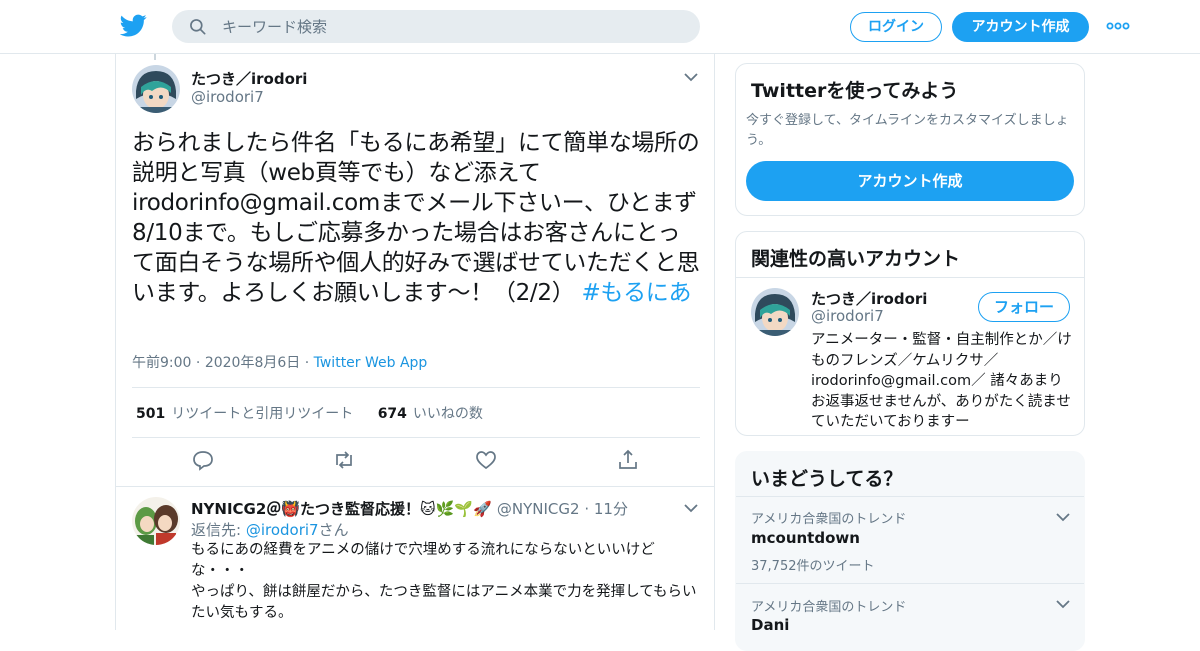  I want to click on like-icon, so click(486, 460).